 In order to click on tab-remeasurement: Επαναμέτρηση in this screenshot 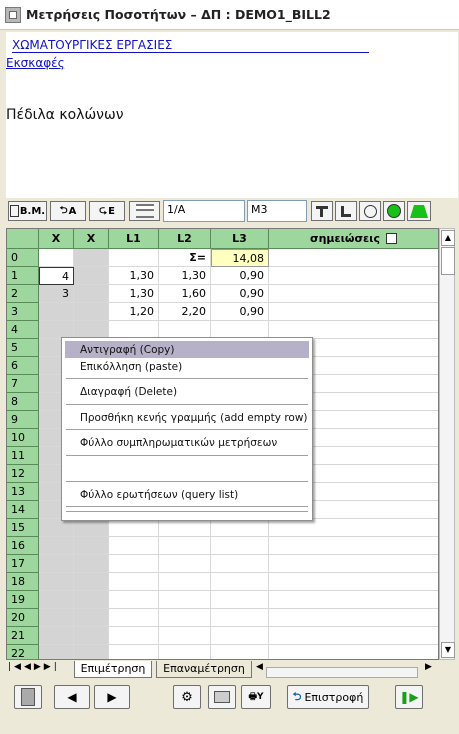, I will do `click(204, 669)`.